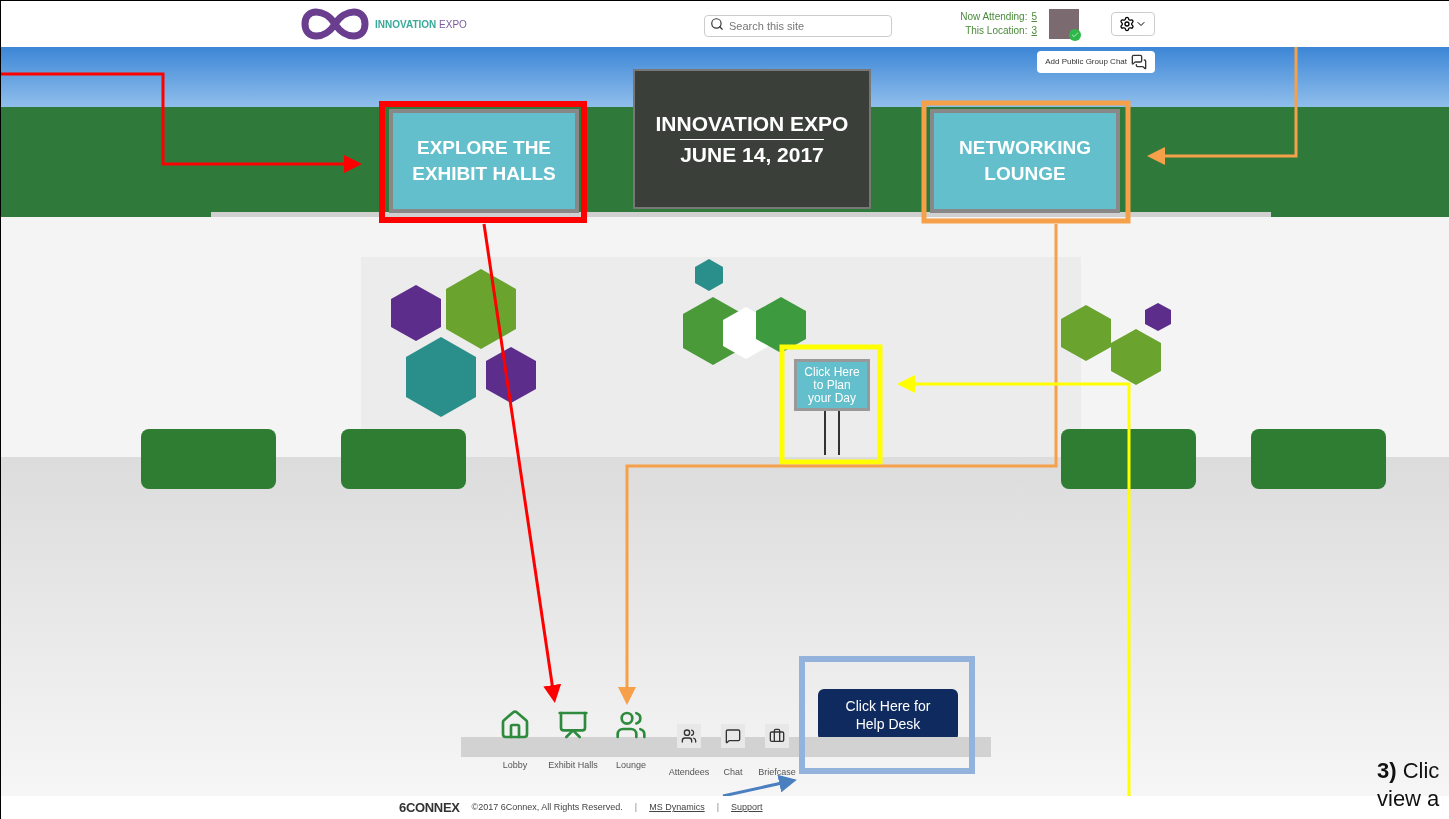  I want to click on nav-link: Lounge, so click(631, 741).